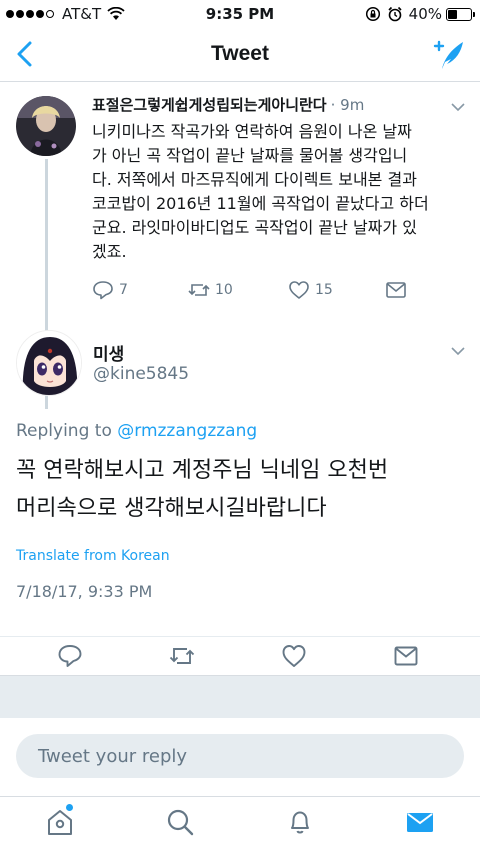  What do you see at coordinates (67, 431) in the screenshot?
I see `replying-to-label: Replying to` at bounding box center [67, 431].